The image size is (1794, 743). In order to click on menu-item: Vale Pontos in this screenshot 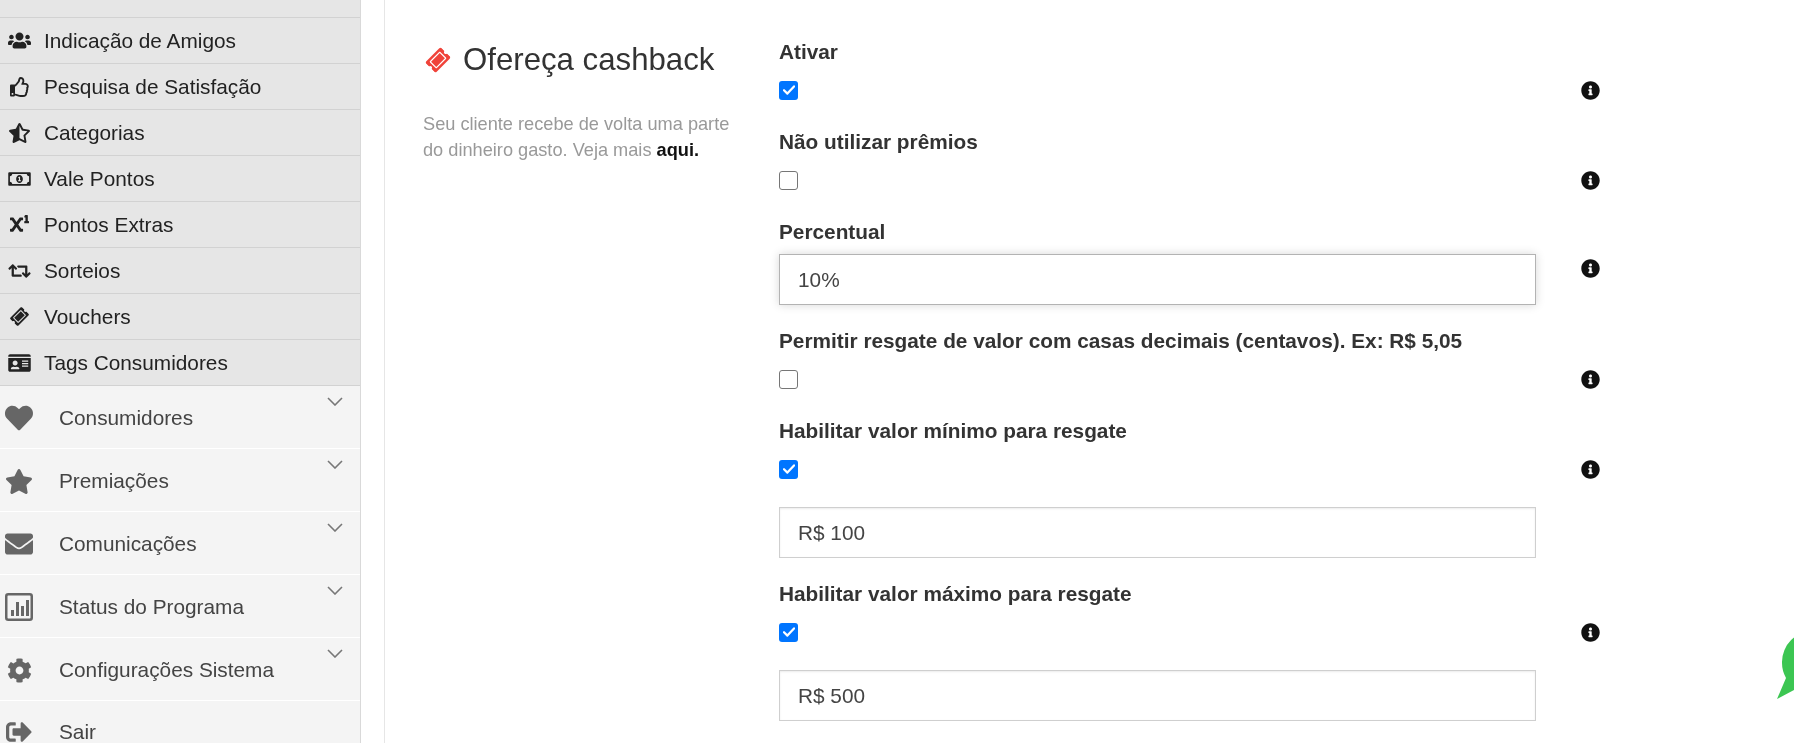, I will do `click(180, 179)`.